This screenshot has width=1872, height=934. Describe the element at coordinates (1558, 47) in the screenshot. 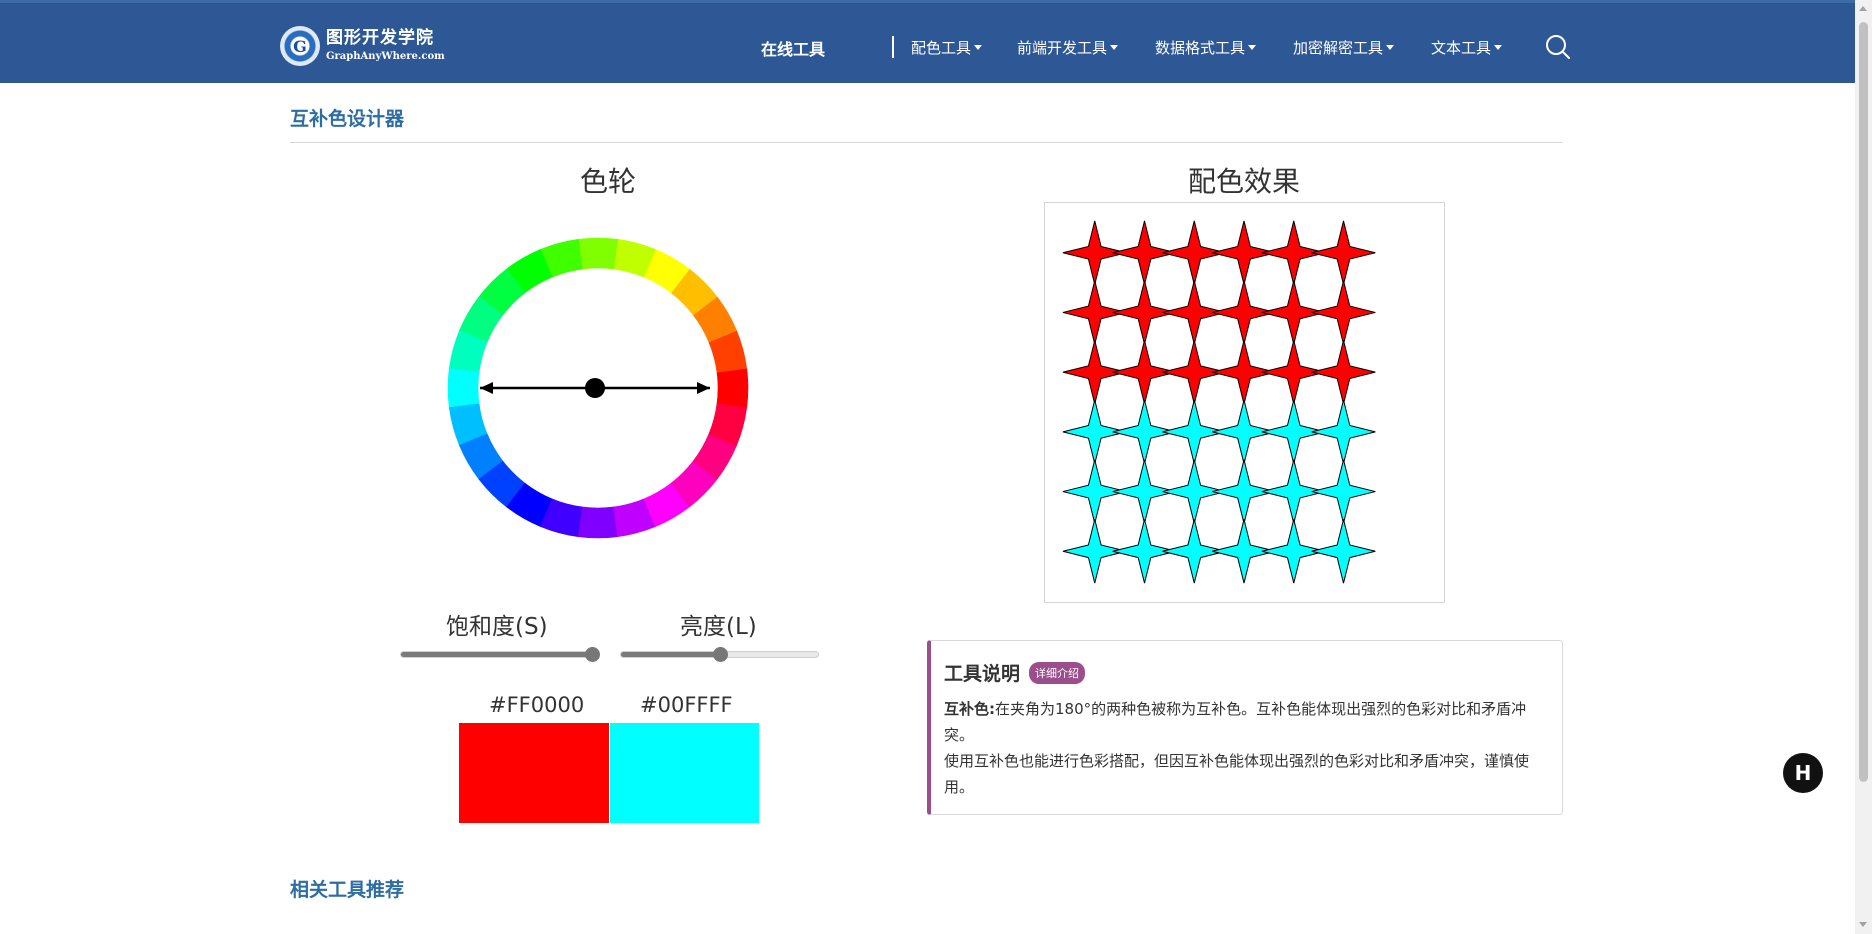

I see `search-icon` at that location.